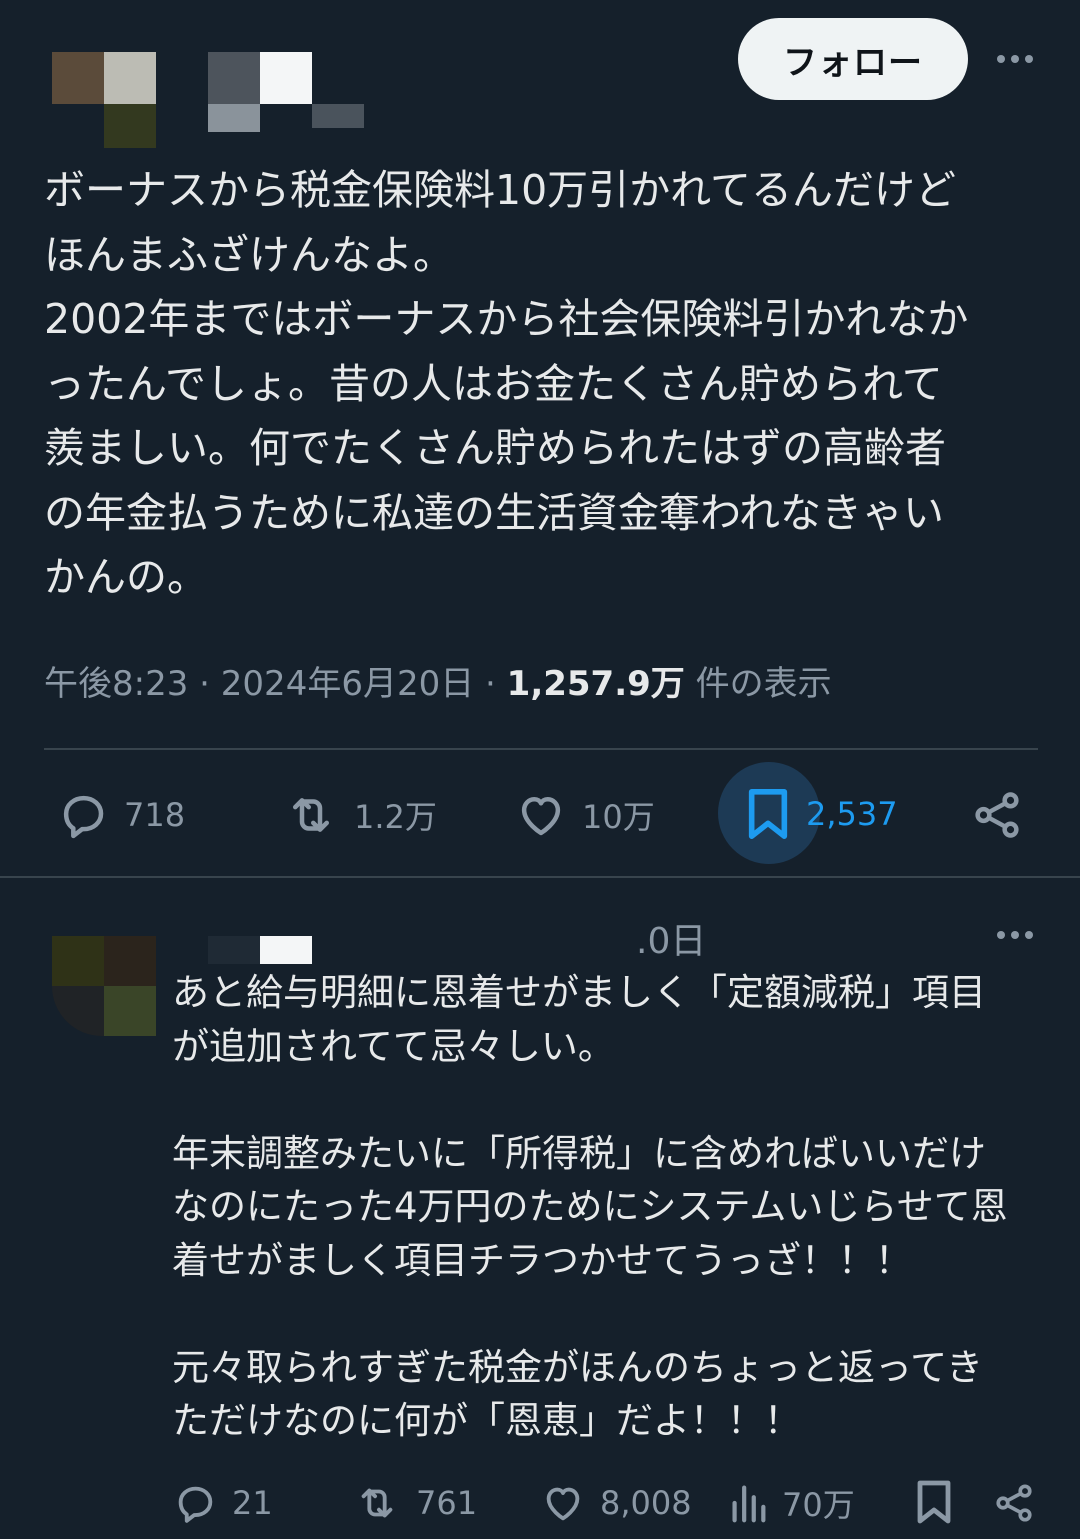 The width and height of the screenshot is (1080, 1539). I want to click on retweet-button: 1.2万, so click(359, 815).